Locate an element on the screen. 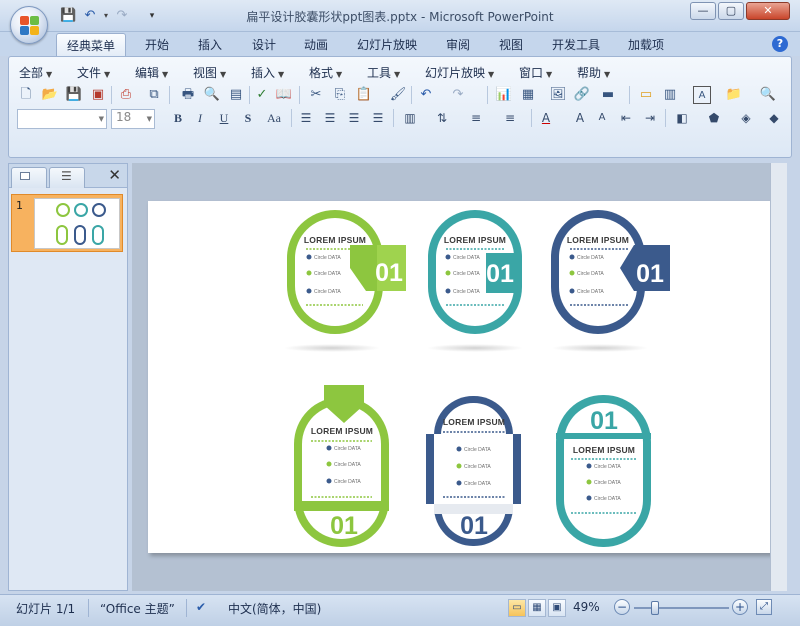 This screenshot has height=626, width=800. shadow-button: S is located at coordinates (248, 118).